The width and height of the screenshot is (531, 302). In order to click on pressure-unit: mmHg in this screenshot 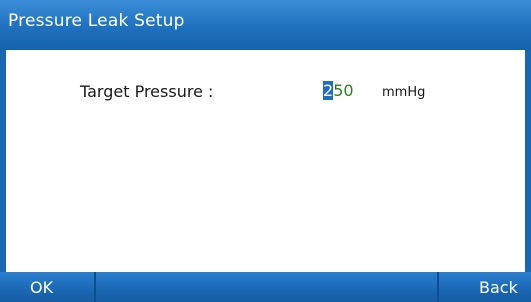, I will do `click(404, 92)`.